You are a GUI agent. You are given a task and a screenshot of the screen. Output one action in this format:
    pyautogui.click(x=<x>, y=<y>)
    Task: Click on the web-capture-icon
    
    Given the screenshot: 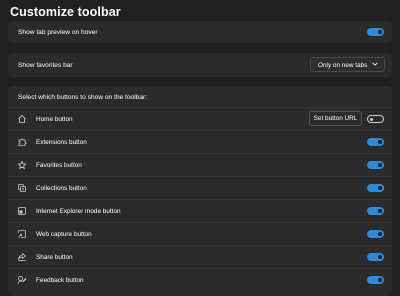 What is the action you would take?
    pyautogui.click(x=22, y=234)
    